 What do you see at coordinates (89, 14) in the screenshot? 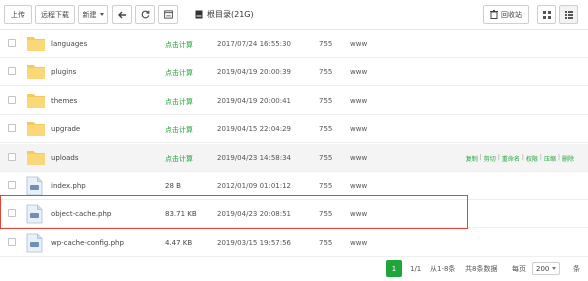
I see `new-label: 新建` at bounding box center [89, 14].